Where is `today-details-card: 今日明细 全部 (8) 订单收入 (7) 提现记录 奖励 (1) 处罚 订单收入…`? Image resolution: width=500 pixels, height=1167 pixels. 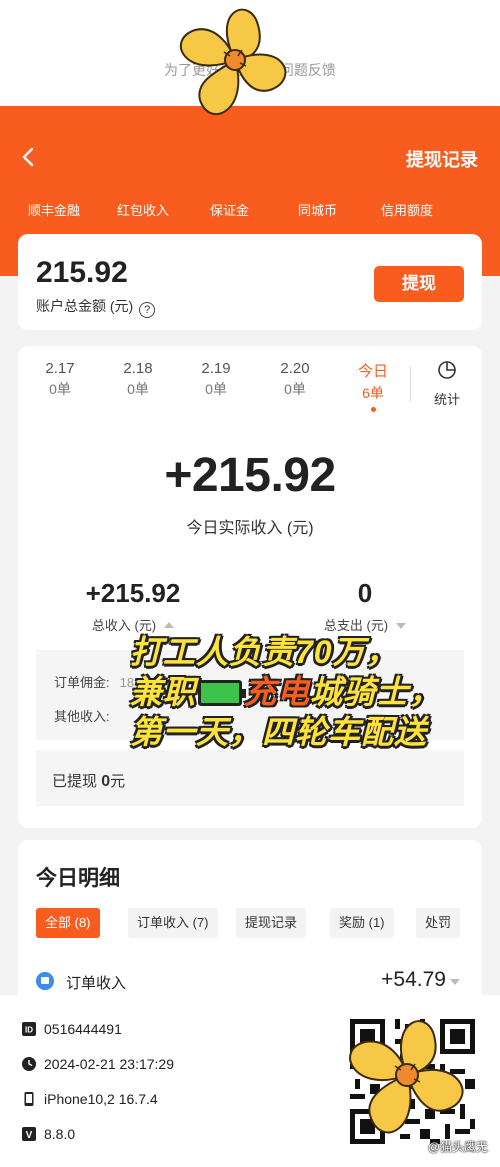
today-details-card: 今日明细 全部 (8) 订单收入 (7) 提现记录 奖励 (1) 处罚 订单收入… is located at coordinates (250, 920).